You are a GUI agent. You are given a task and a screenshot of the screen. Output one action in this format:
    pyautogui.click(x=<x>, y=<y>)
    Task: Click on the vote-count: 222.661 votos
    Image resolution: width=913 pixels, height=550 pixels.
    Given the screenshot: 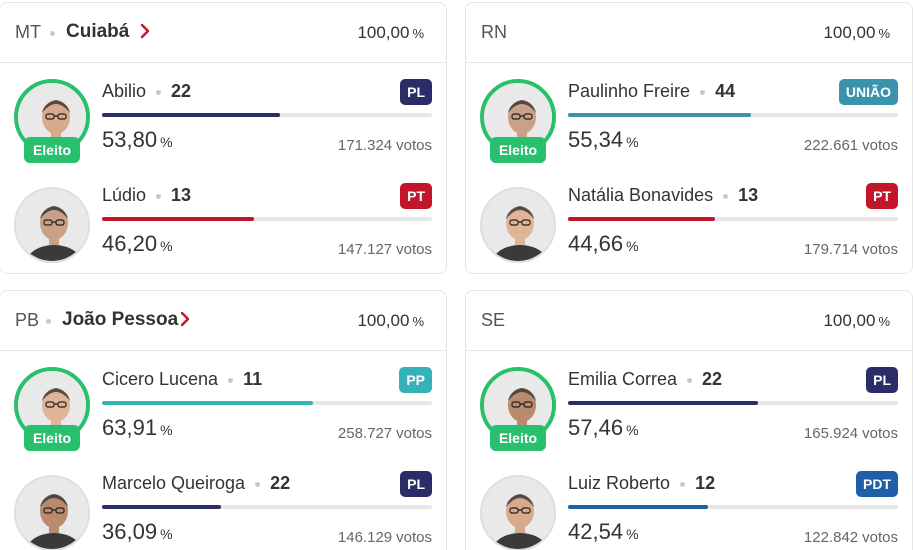 What is the action you would take?
    pyautogui.click(x=851, y=145)
    